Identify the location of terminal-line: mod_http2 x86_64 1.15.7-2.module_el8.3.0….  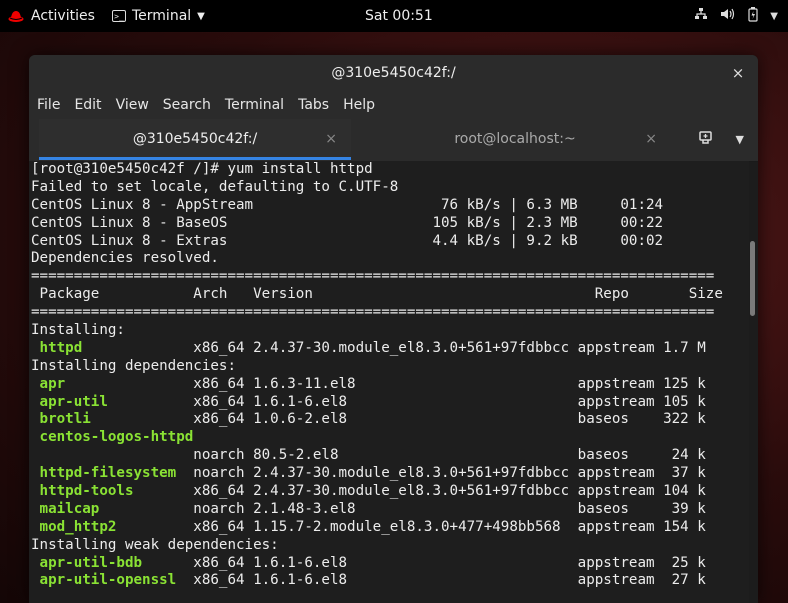
(372, 526).